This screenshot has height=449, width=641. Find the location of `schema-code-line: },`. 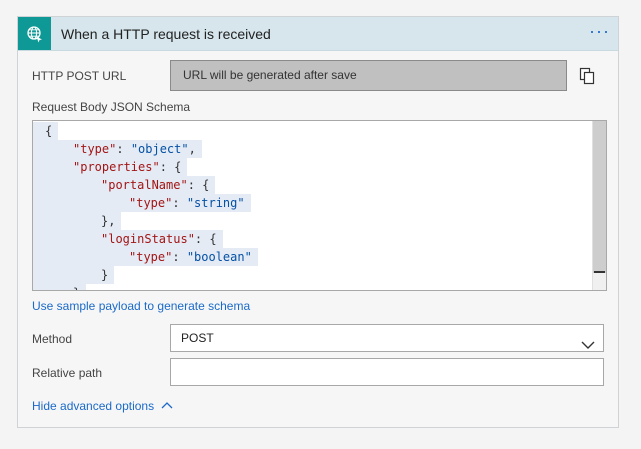

schema-code-line: }, is located at coordinates (312, 221).